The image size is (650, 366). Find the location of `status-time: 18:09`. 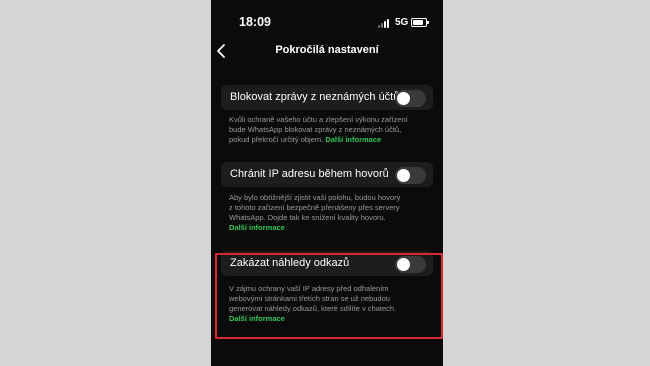

status-time: 18:09 is located at coordinates (255, 22).